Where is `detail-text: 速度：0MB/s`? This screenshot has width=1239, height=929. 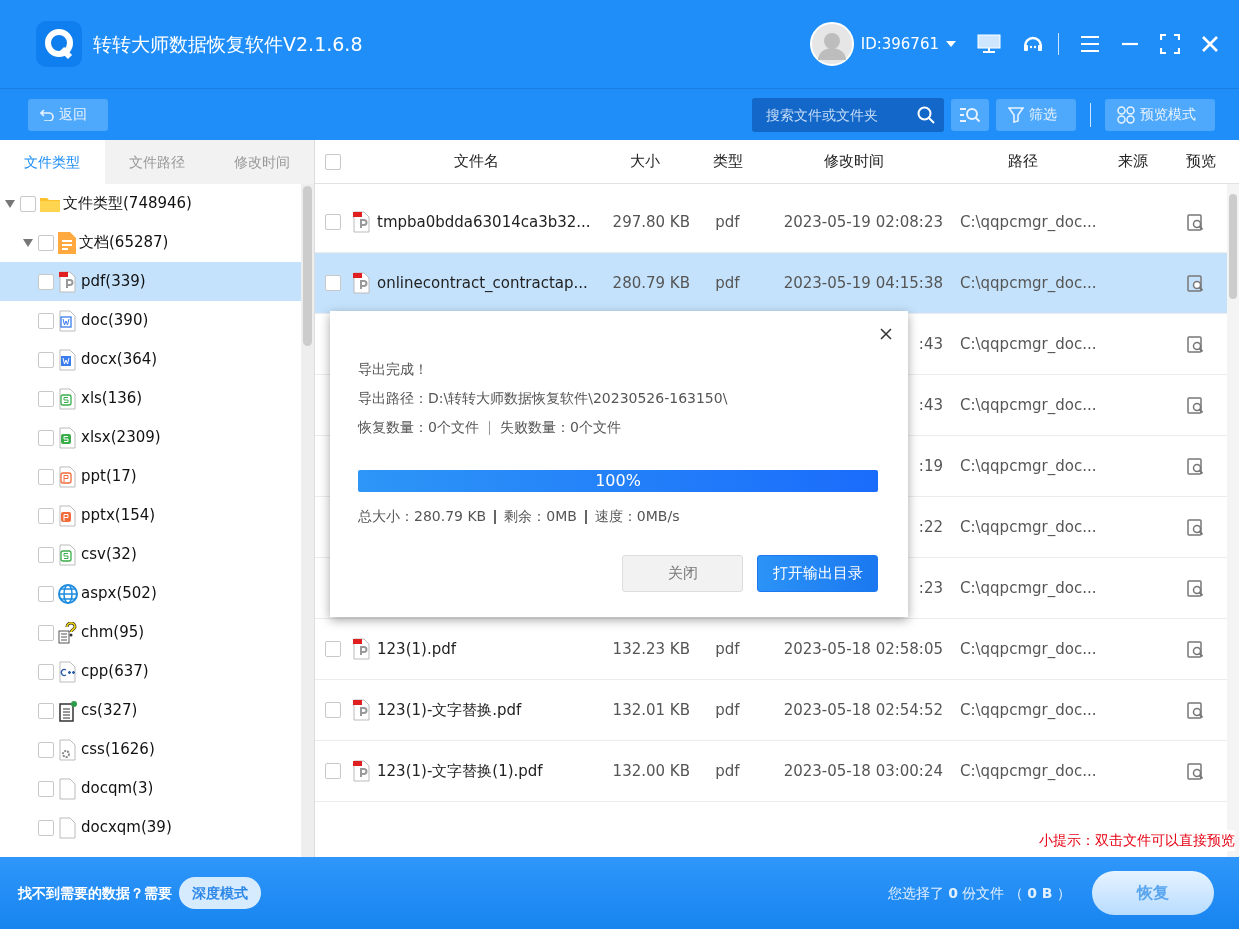
detail-text: 速度：0MB/s is located at coordinates (637, 516).